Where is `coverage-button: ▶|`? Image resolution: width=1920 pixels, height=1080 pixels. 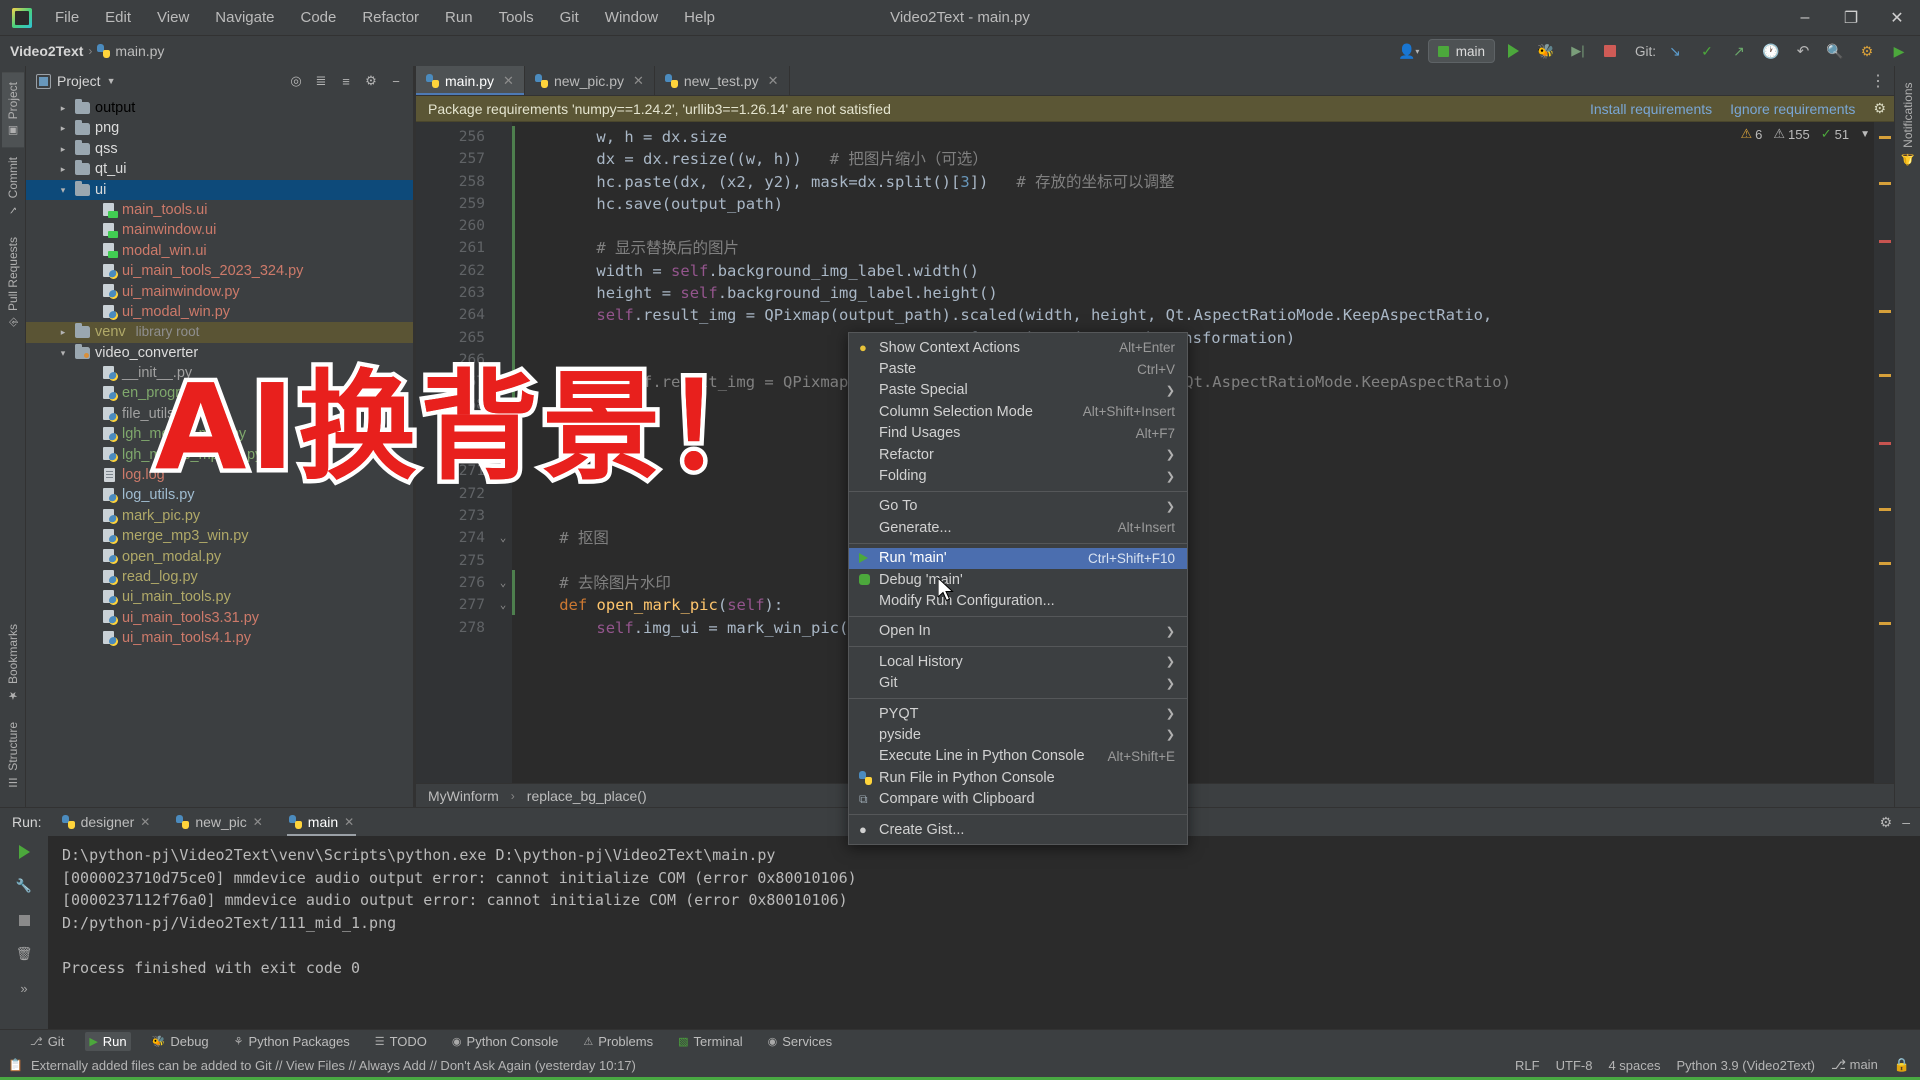
coverage-button: ▶| is located at coordinates (1578, 51).